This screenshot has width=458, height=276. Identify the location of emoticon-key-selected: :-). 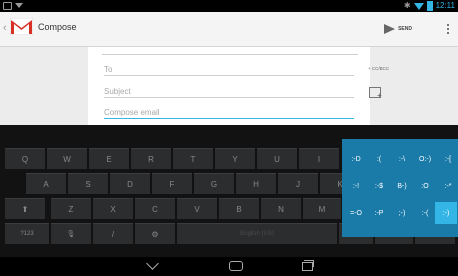
(446, 213).